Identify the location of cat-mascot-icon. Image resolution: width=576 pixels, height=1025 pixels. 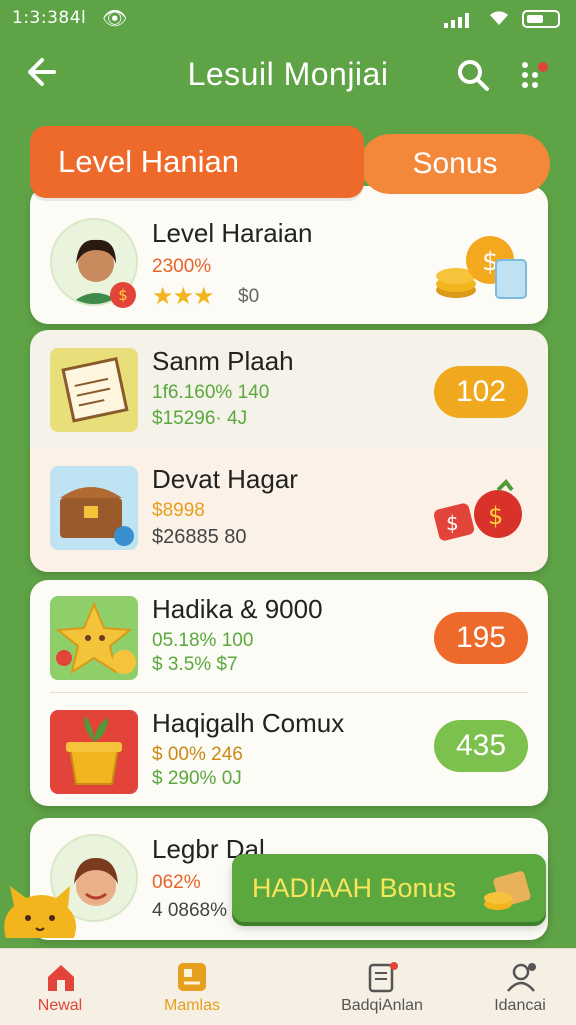
(42, 915).